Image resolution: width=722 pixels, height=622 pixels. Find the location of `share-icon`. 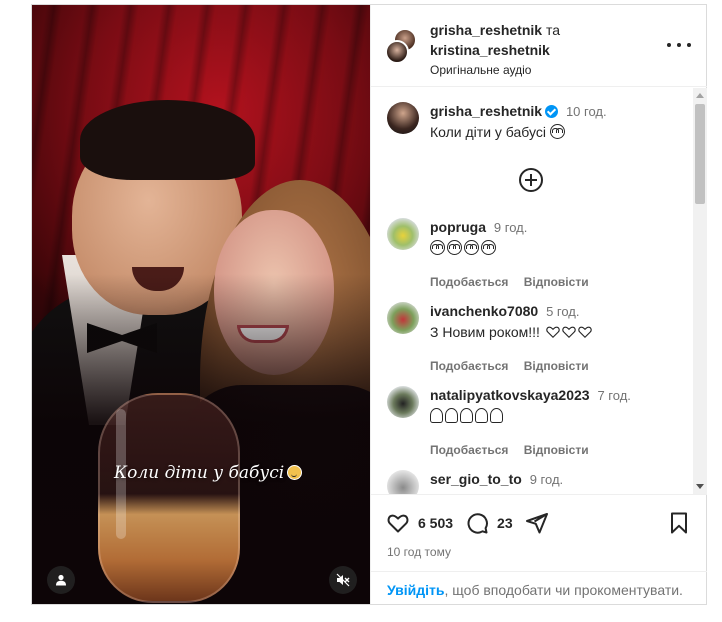

share-icon is located at coordinates (537, 523).